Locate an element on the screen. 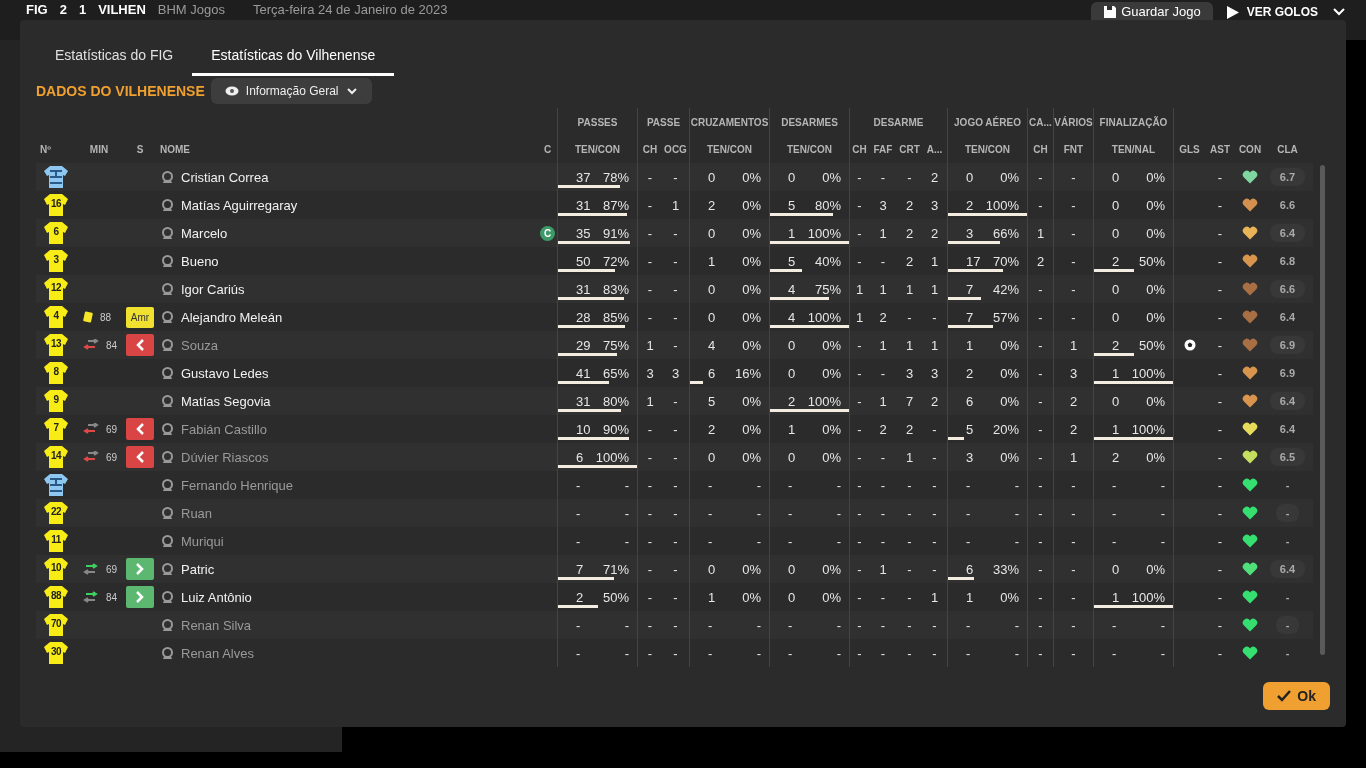  rating-value: - is located at coordinates (1287, 541).